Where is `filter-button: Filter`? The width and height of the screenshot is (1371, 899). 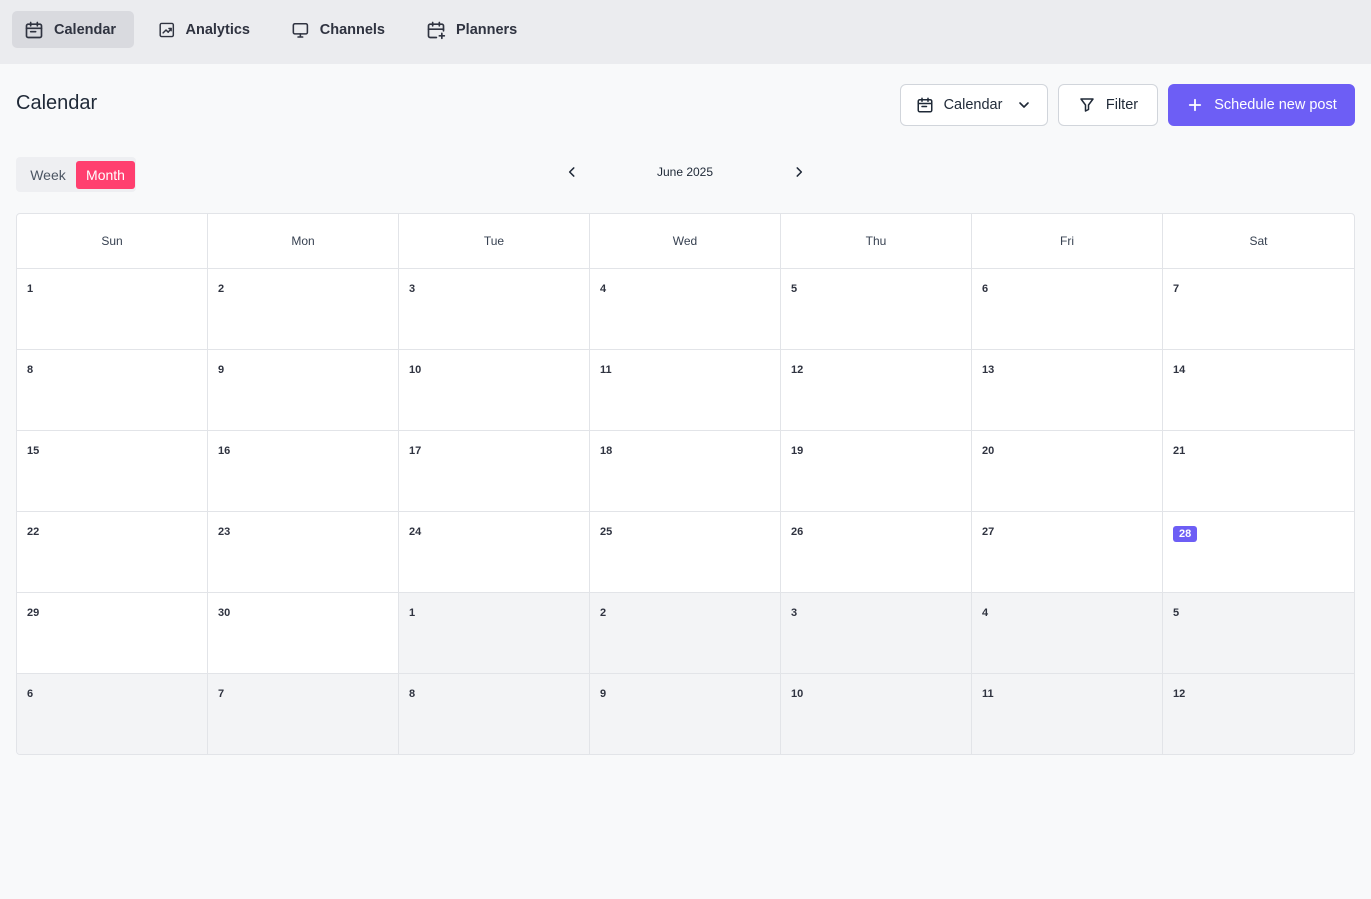 filter-button: Filter is located at coordinates (1108, 105).